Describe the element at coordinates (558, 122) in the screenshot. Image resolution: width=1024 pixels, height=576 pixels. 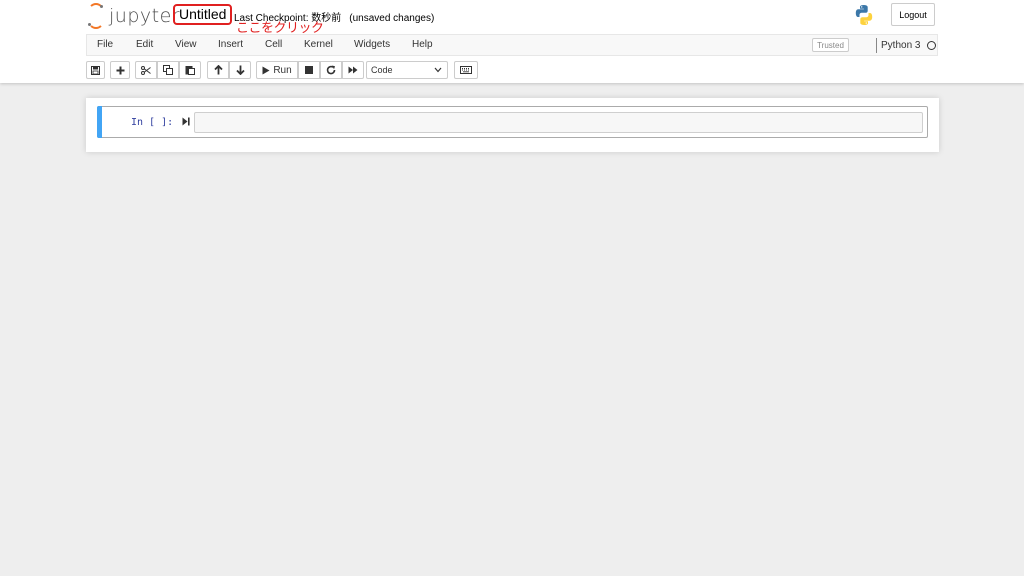
I see `code-editor` at that location.